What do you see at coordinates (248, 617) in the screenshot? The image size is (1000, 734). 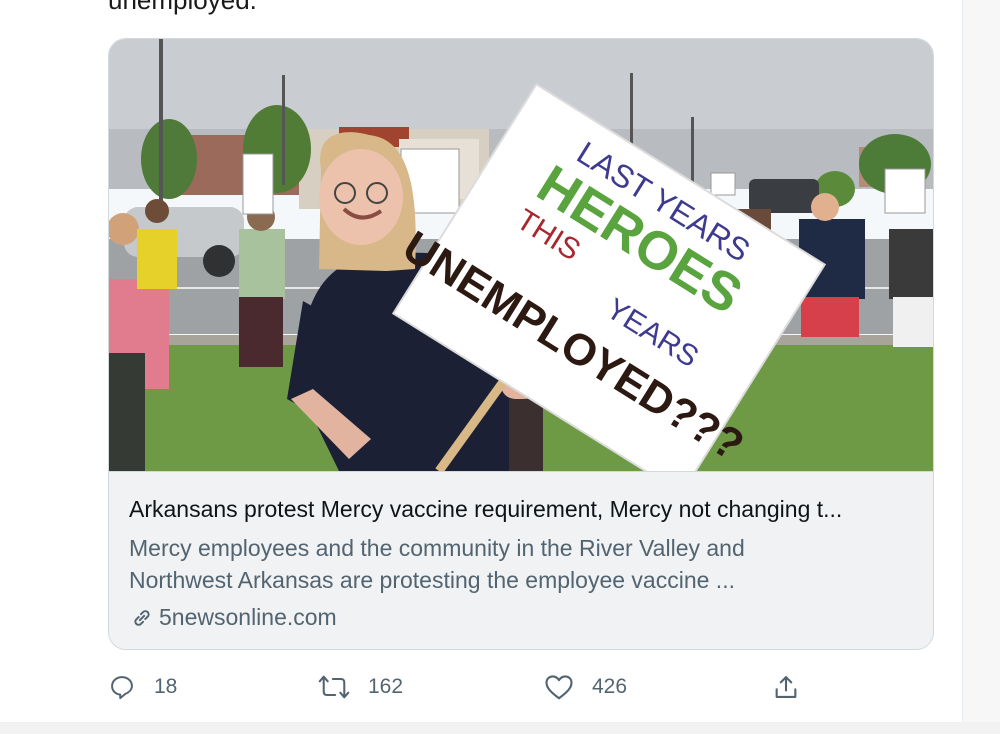 I see `card-domain: 5newsonline.com` at bounding box center [248, 617].